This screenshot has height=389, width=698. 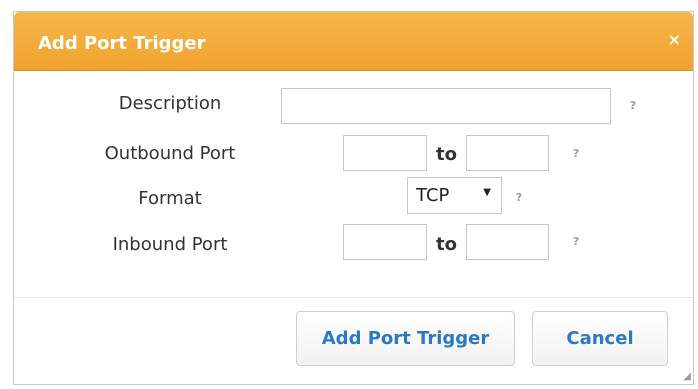 I want to click on outbound-to-label: to, so click(x=446, y=154).